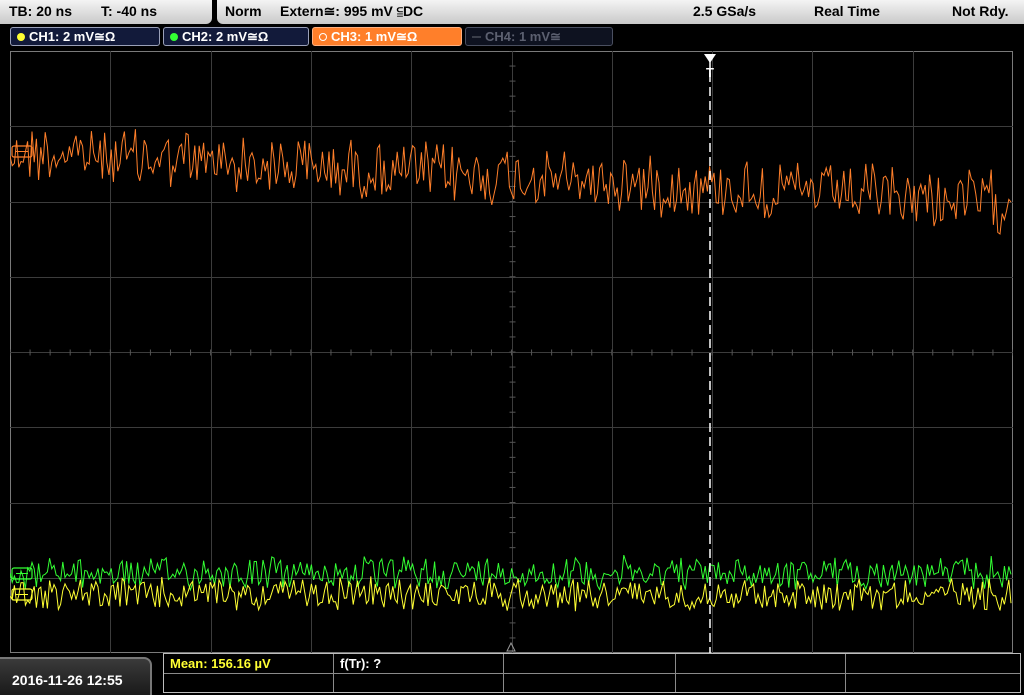  Describe the element at coordinates (351, 11) in the screenshot. I see `trigger-source-readout: Extern≅: 995 mV ⫅DC` at that location.